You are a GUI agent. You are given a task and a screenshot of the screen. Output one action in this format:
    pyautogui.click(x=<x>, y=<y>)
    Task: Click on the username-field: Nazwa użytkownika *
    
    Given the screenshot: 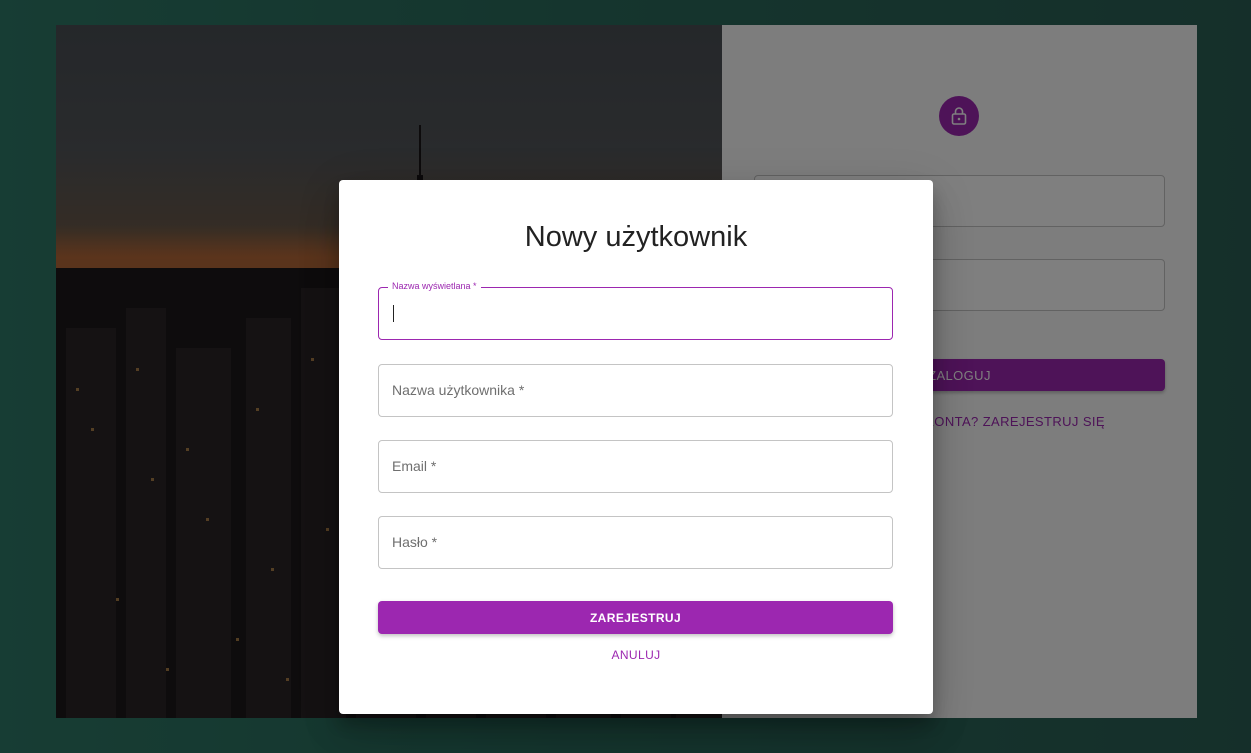 What is the action you would take?
    pyautogui.click(x=635, y=390)
    